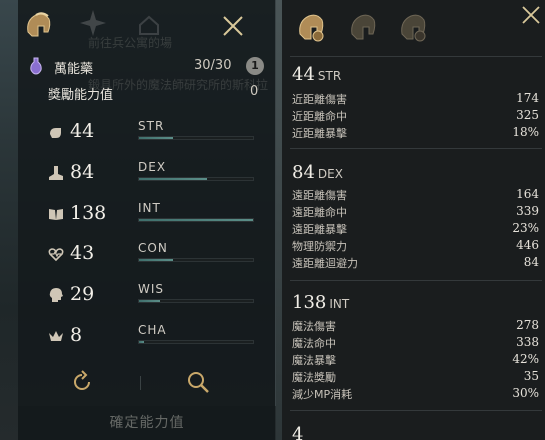 The image size is (545, 440). Describe the element at coordinates (196, 342) in the screenshot. I see `stat-bar-cha` at that location.